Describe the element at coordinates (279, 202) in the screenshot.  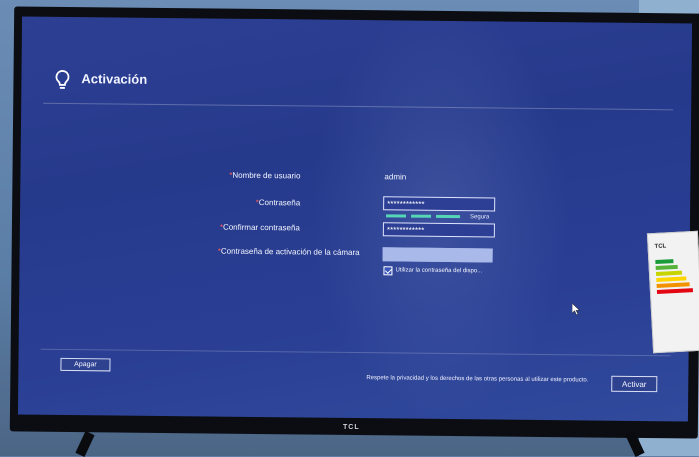
I see `password-label-text: Contraseña` at that location.